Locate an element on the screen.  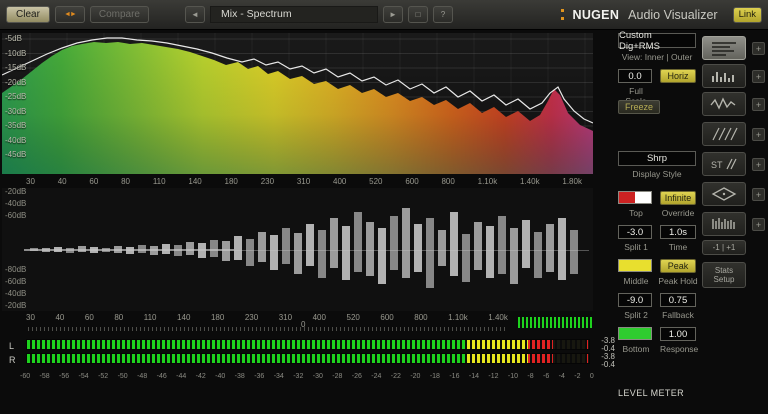
override-button: Infinite is located at coordinates (678, 198).